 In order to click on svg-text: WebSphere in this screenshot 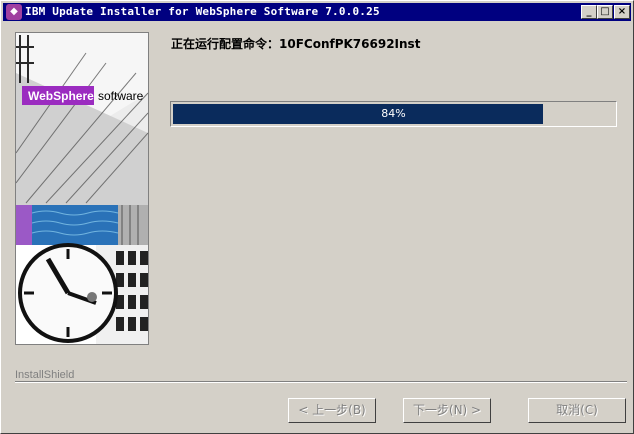, I will do `click(61, 96)`.